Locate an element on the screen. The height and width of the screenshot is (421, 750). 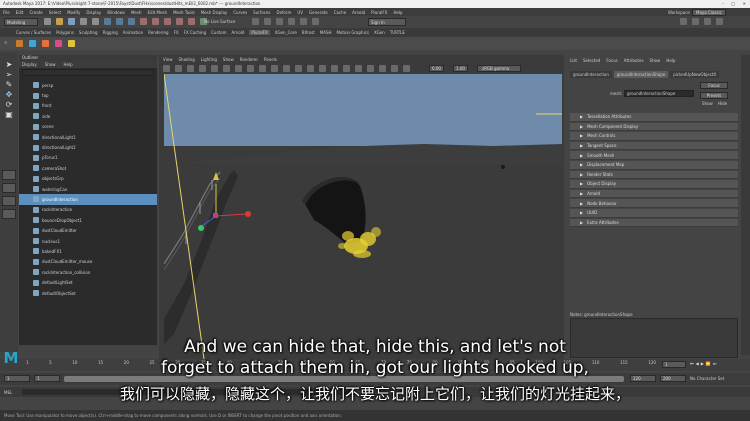
outliner-item: dustCloudEmitter is located at coordinates (88, 230).